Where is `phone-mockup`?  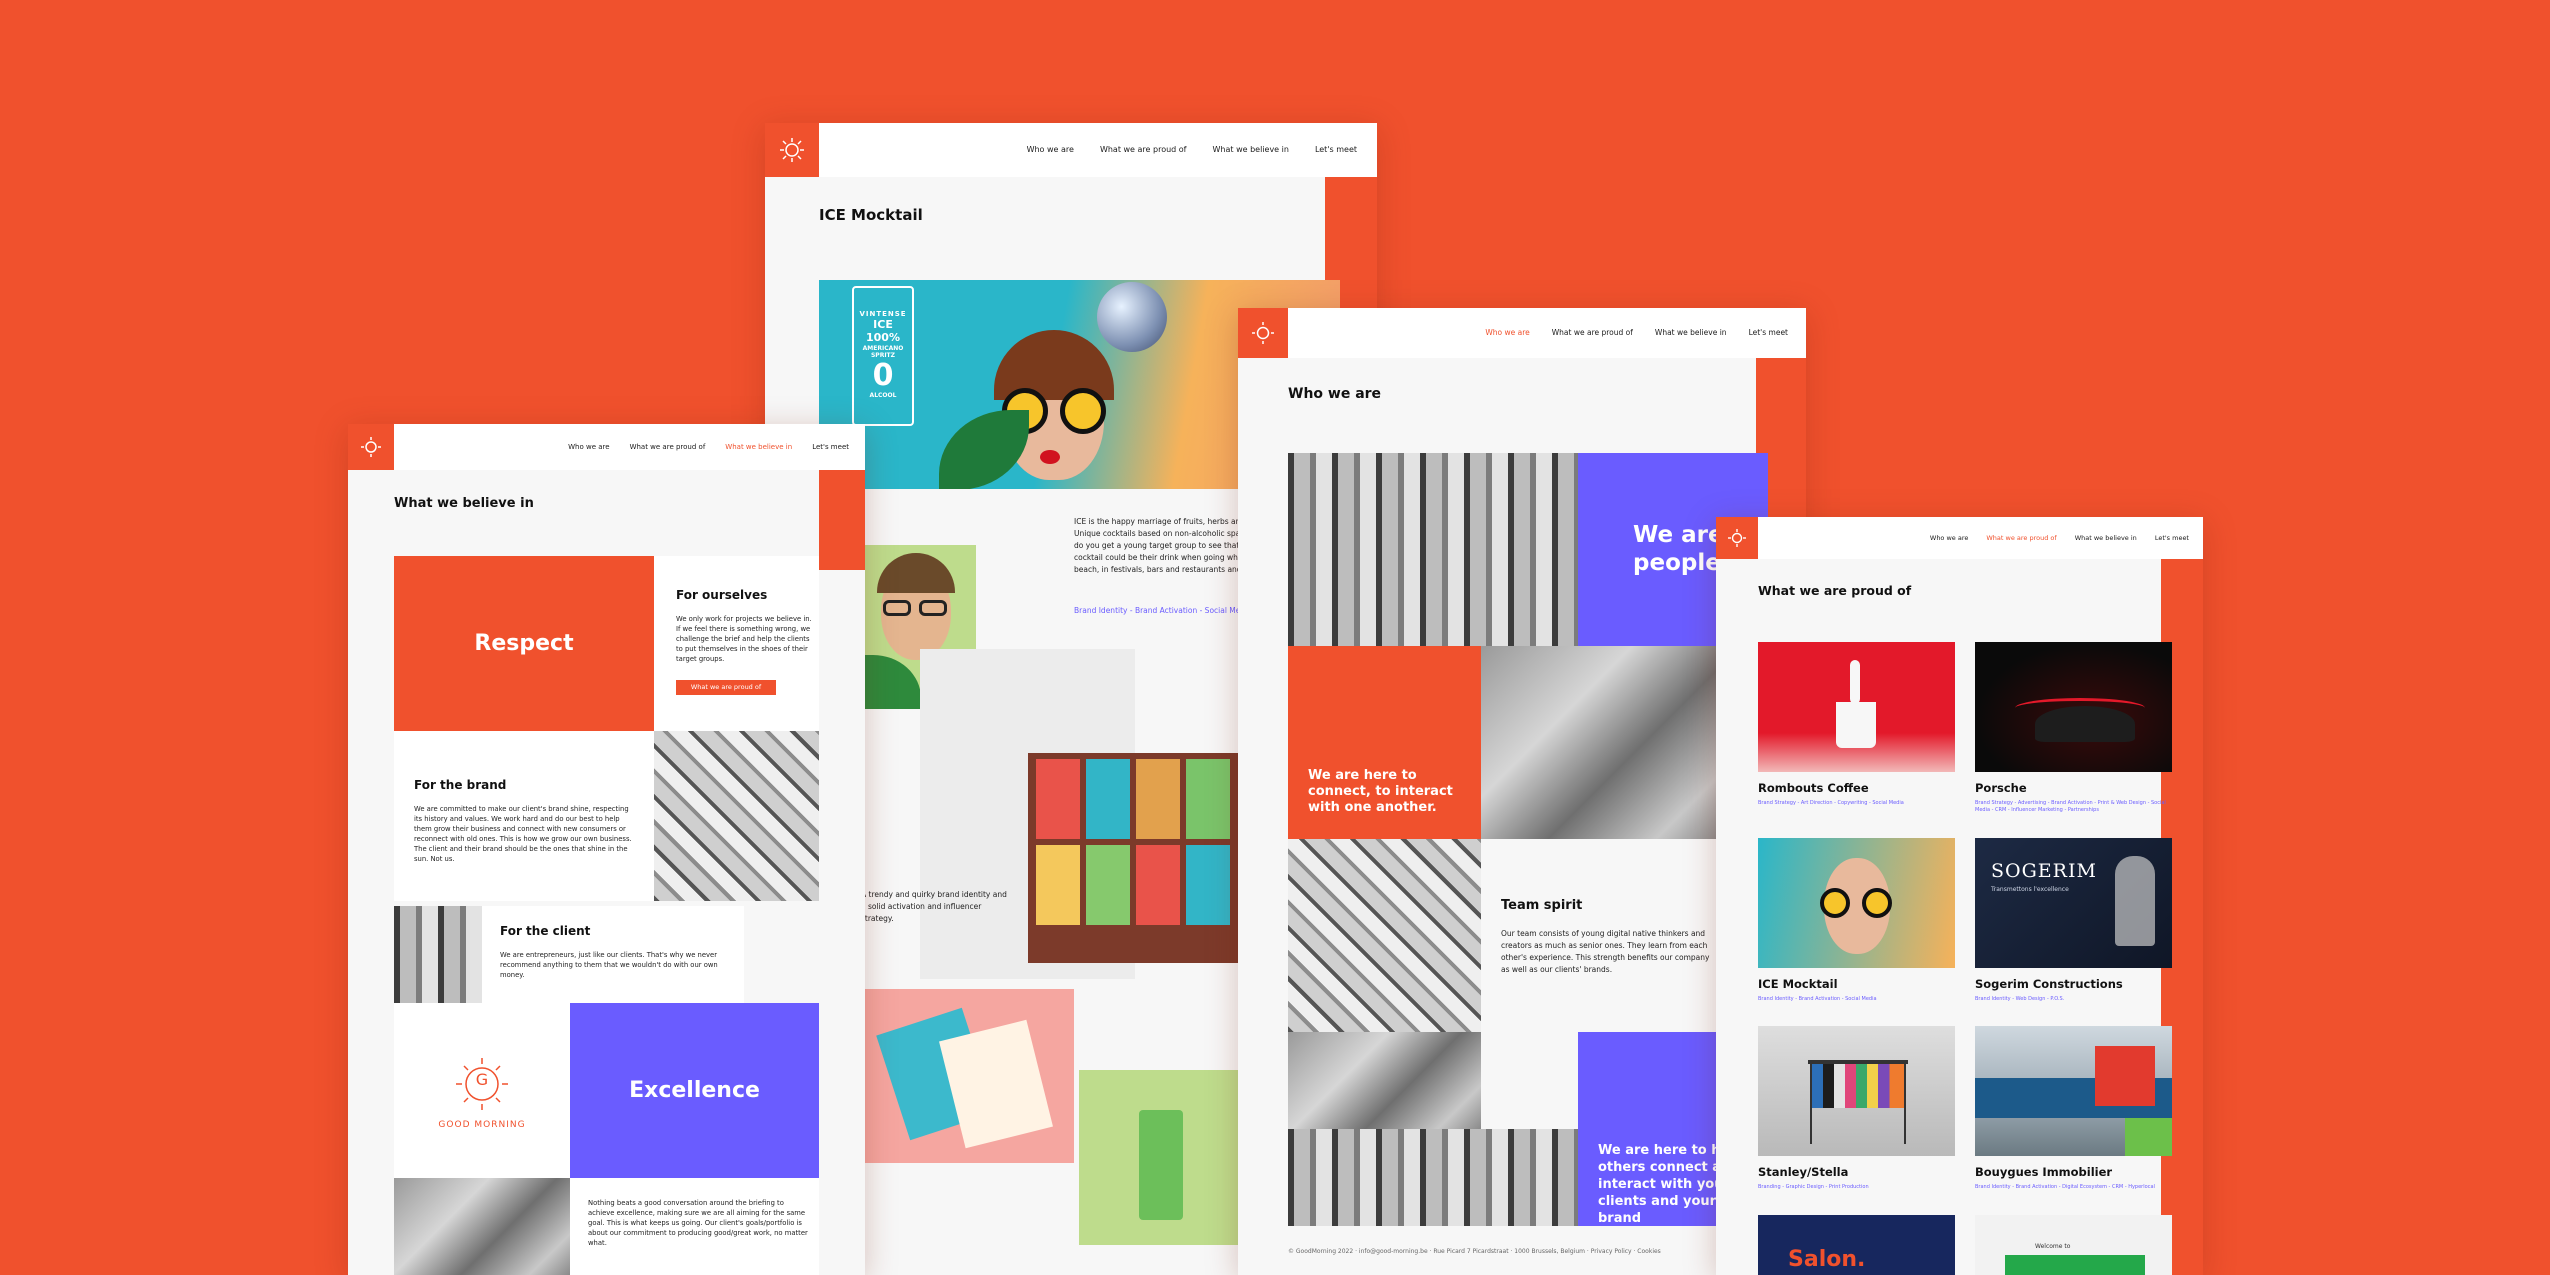
phone-mockup is located at coordinates (1161, 1157).